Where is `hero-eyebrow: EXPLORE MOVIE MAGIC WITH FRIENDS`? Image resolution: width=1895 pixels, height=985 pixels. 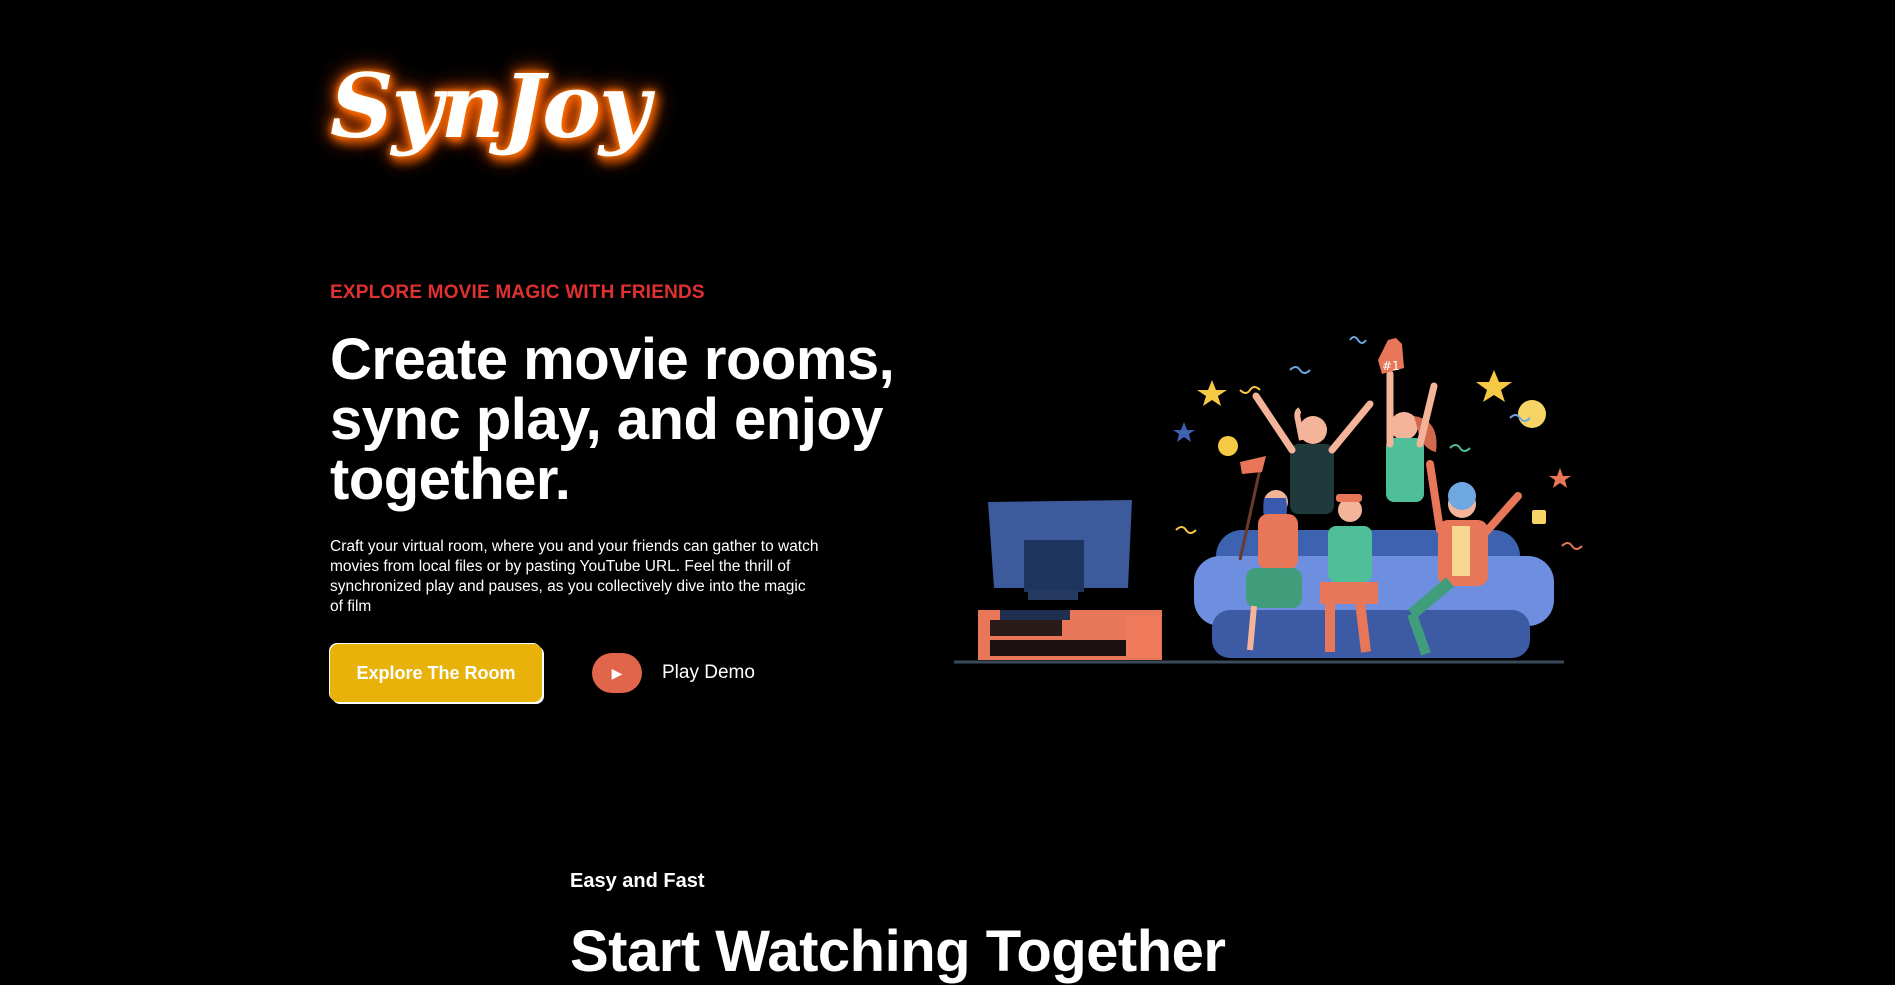 hero-eyebrow: EXPLORE MOVIE MAGIC WITH FRIENDS is located at coordinates (517, 292).